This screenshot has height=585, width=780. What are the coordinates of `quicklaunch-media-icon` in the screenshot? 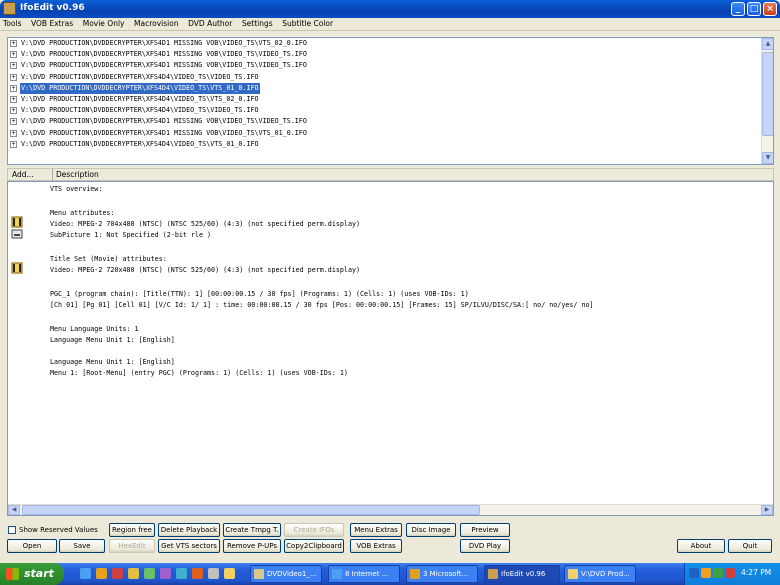 It's located at (117, 573).